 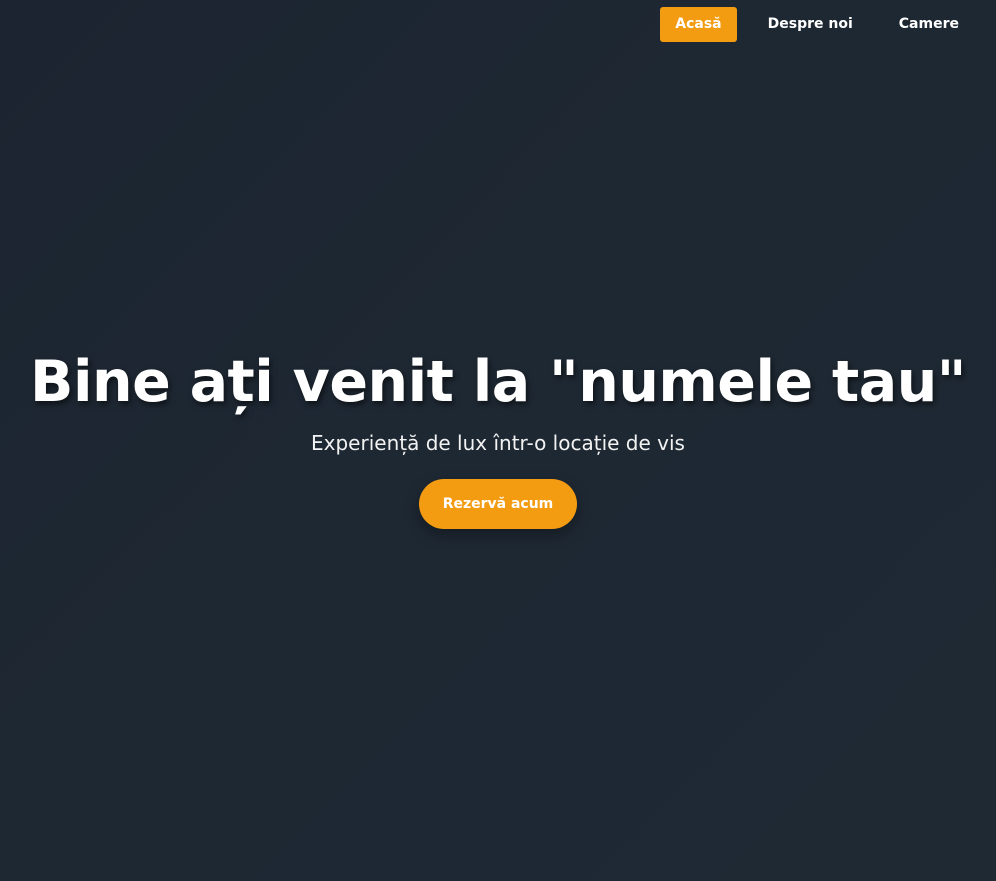 What do you see at coordinates (929, 24) in the screenshot?
I see `nav-item-camere: Camere` at bounding box center [929, 24].